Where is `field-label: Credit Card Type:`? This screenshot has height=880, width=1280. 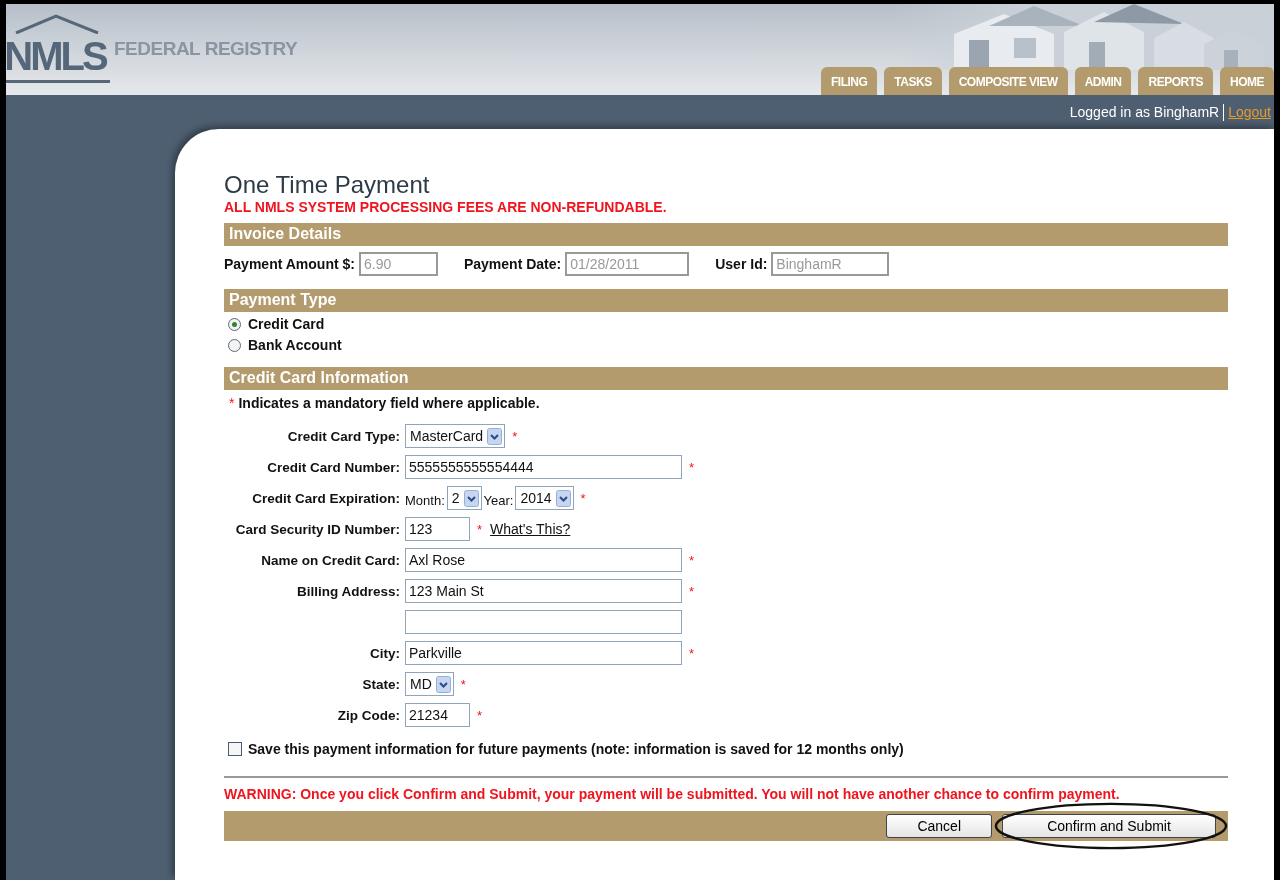 field-label: Credit Card Type: is located at coordinates (343, 436).